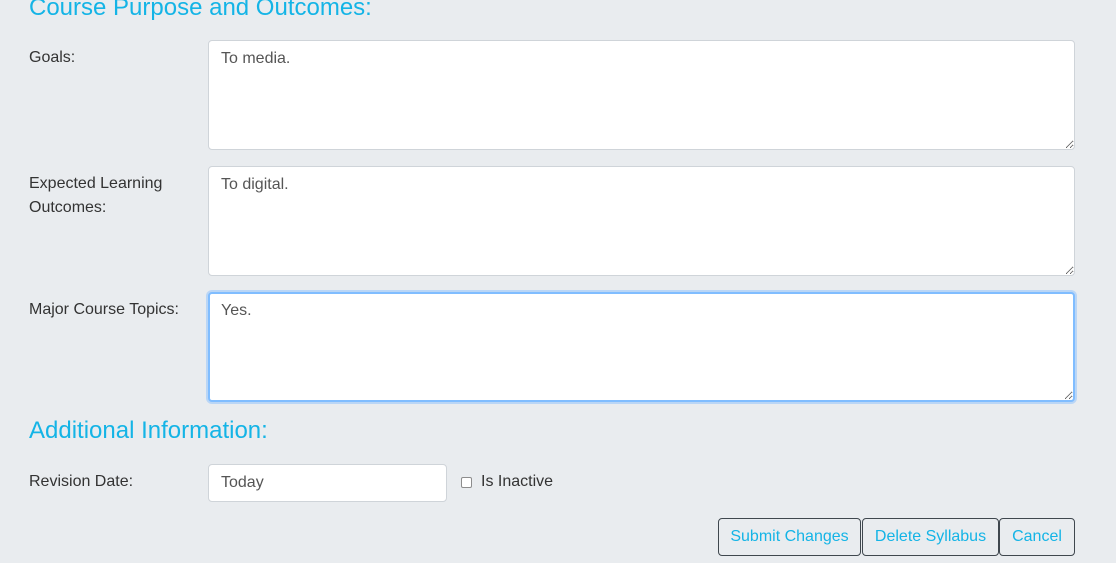  I want to click on cancel-button: Cancel, so click(1037, 537).